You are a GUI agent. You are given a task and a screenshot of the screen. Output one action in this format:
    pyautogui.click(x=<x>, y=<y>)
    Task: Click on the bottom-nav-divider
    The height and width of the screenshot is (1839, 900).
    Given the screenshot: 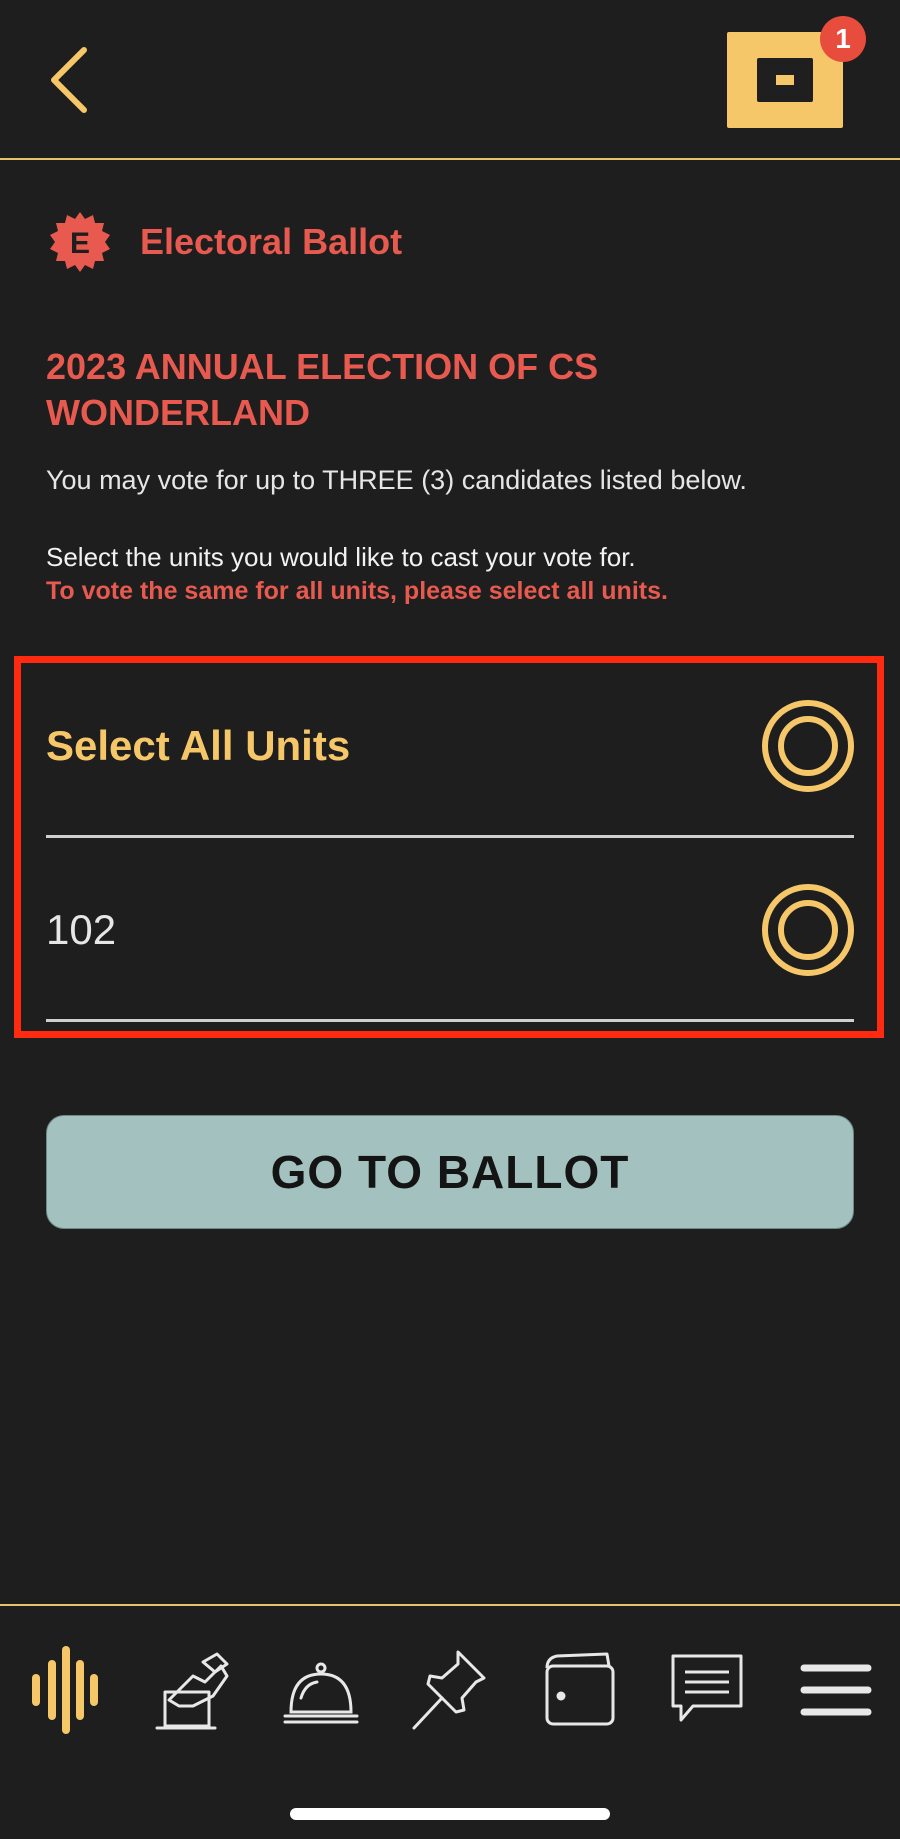 What is the action you would take?
    pyautogui.click(x=450, y=1605)
    